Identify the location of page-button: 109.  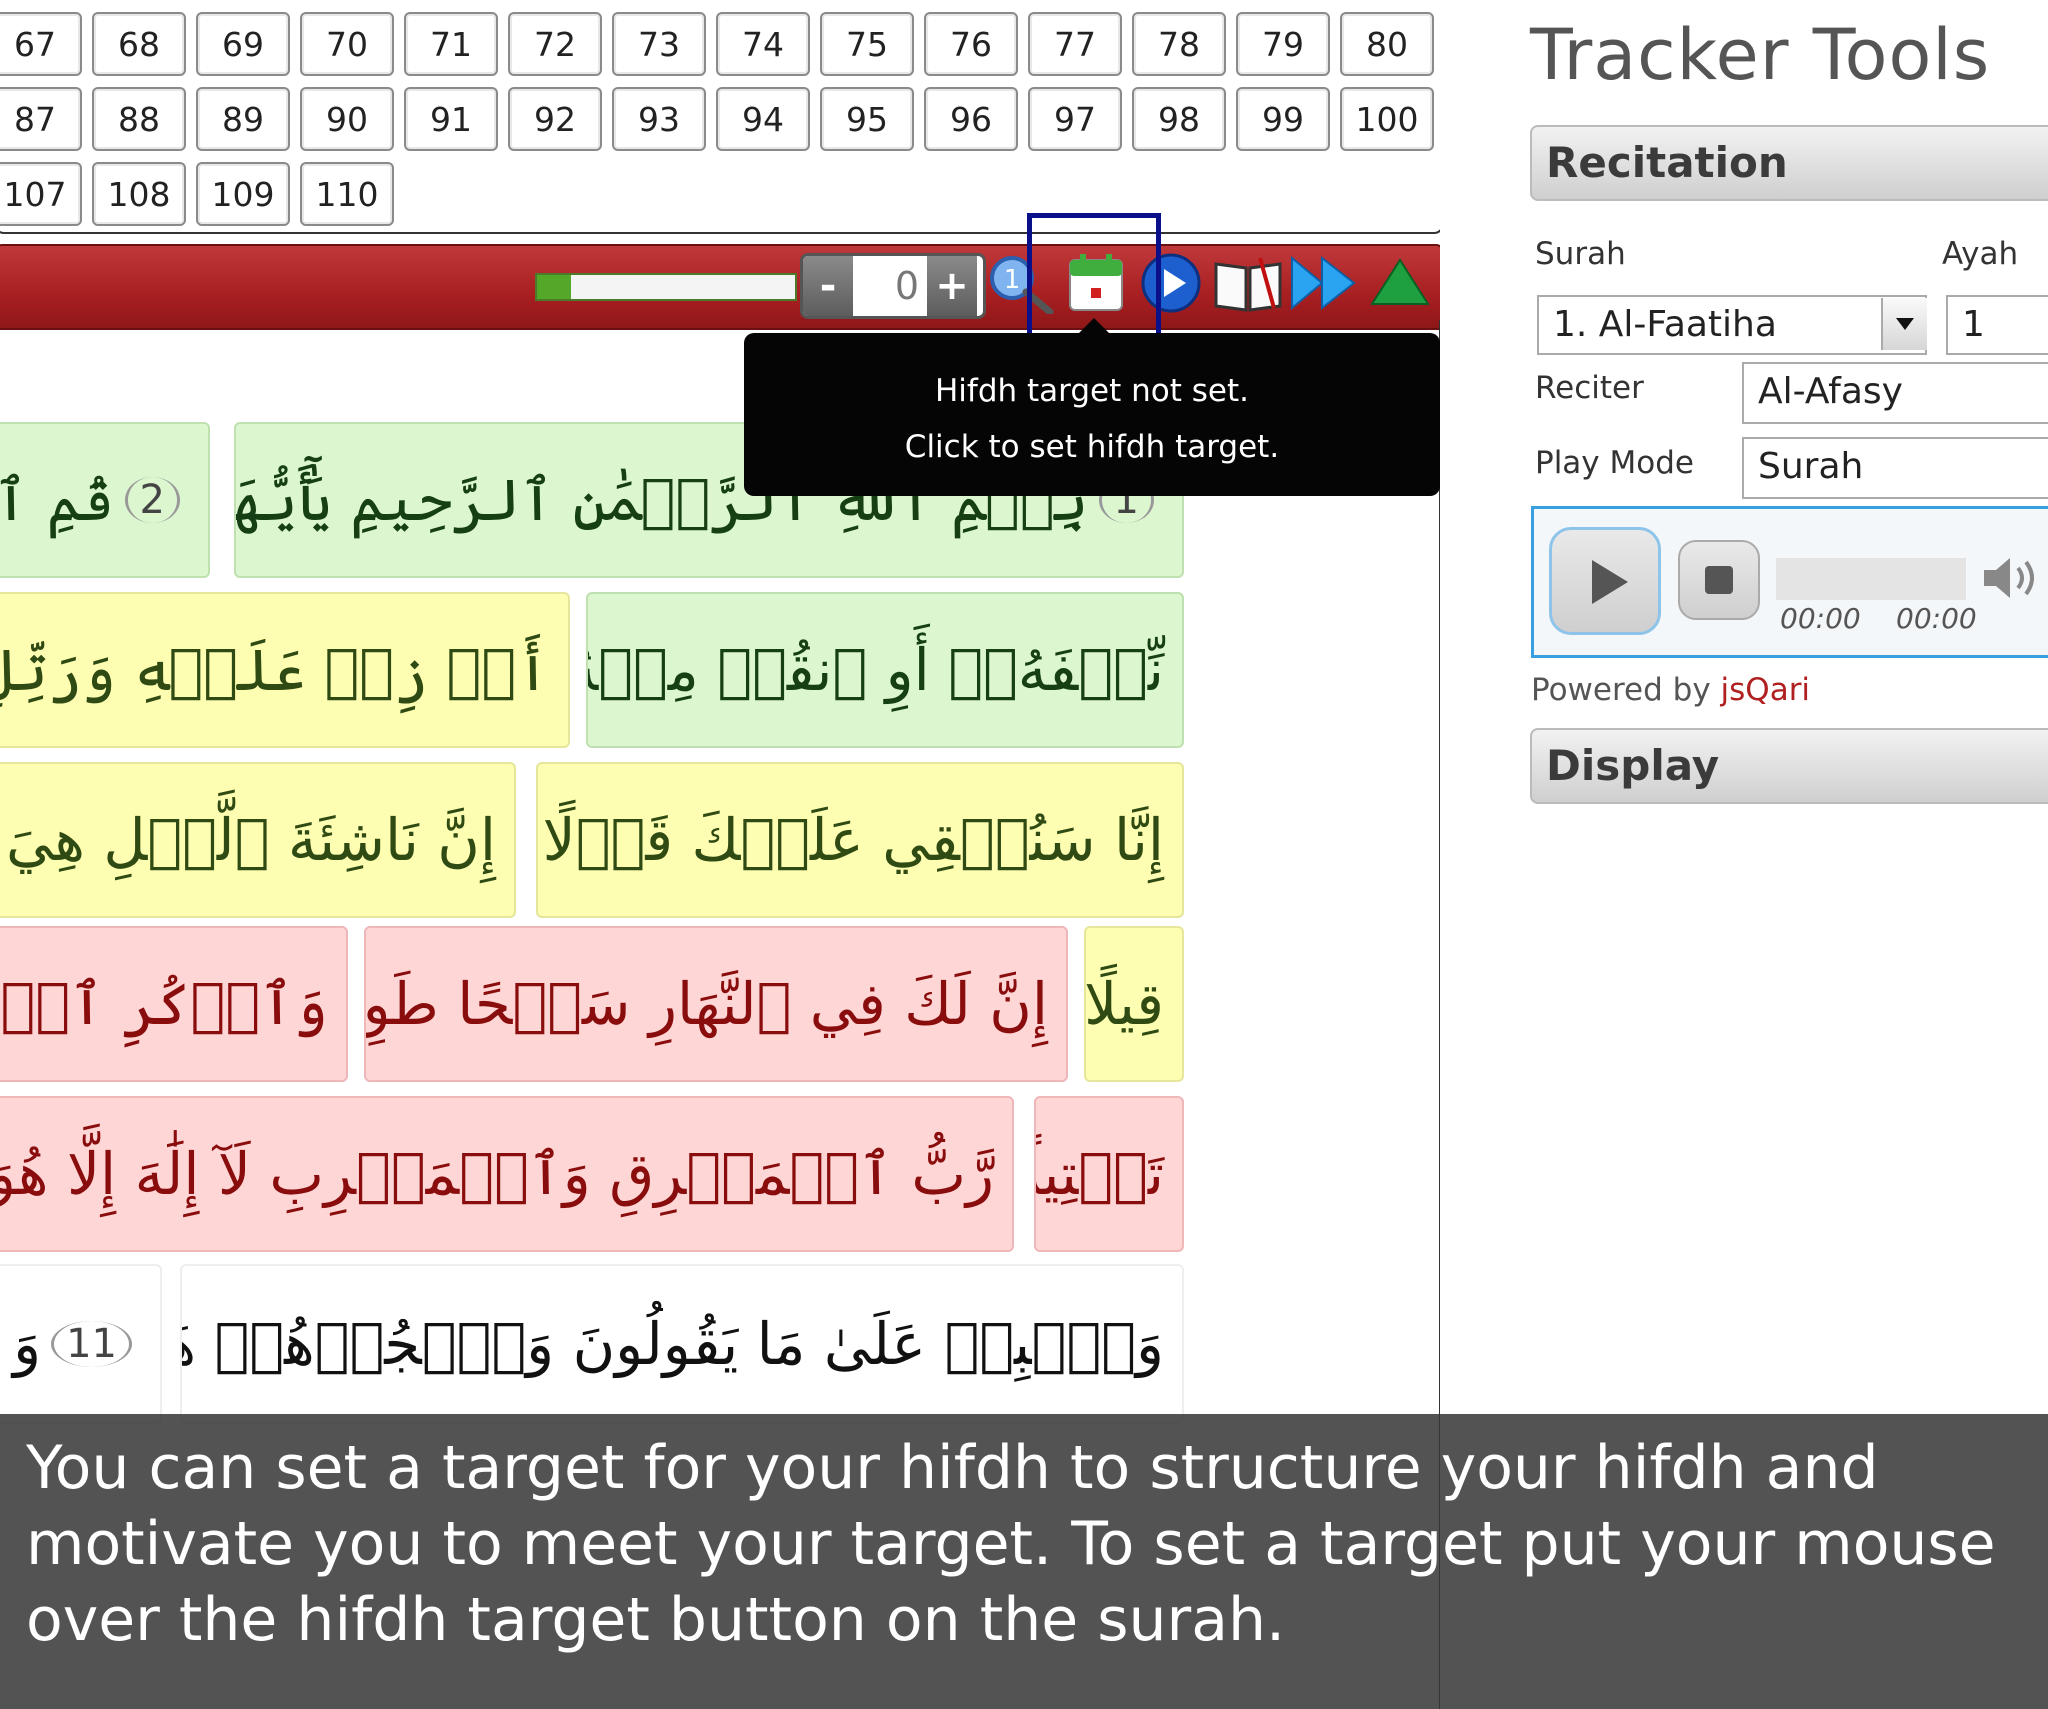
(243, 194).